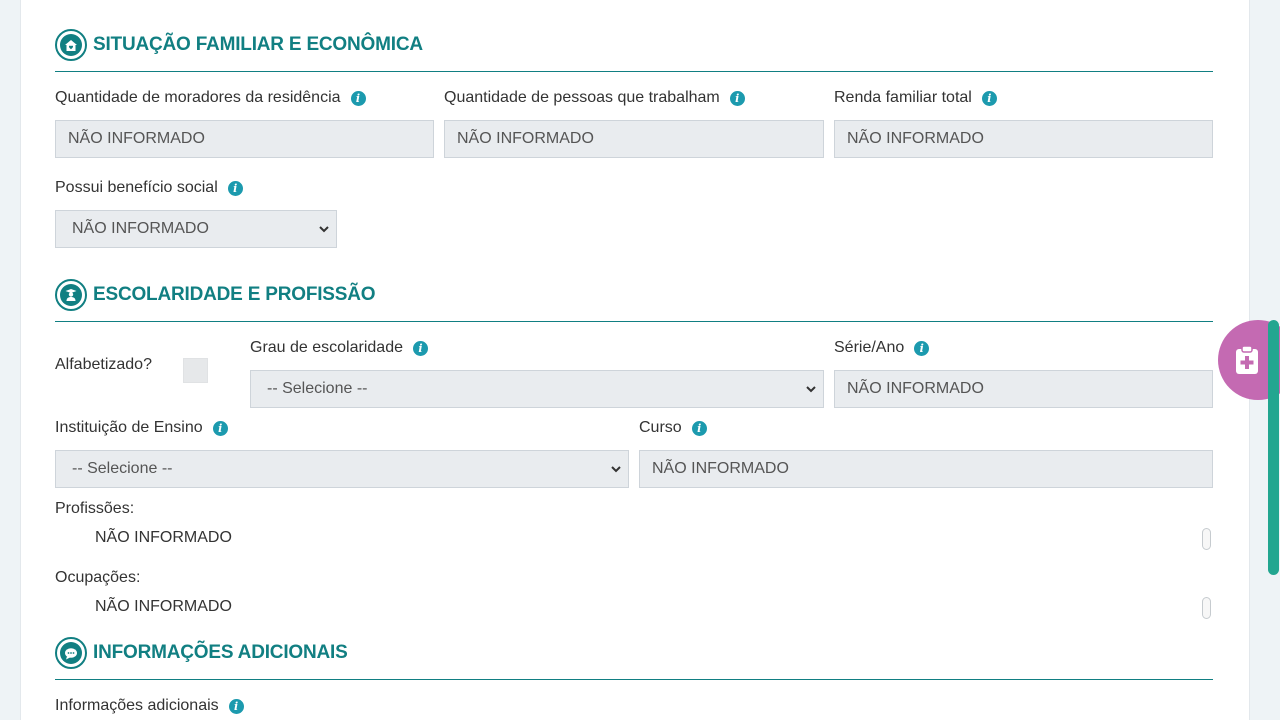  Describe the element at coordinates (122, 468) in the screenshot. I see `instituicao-value: -- Selecione --` at that location.